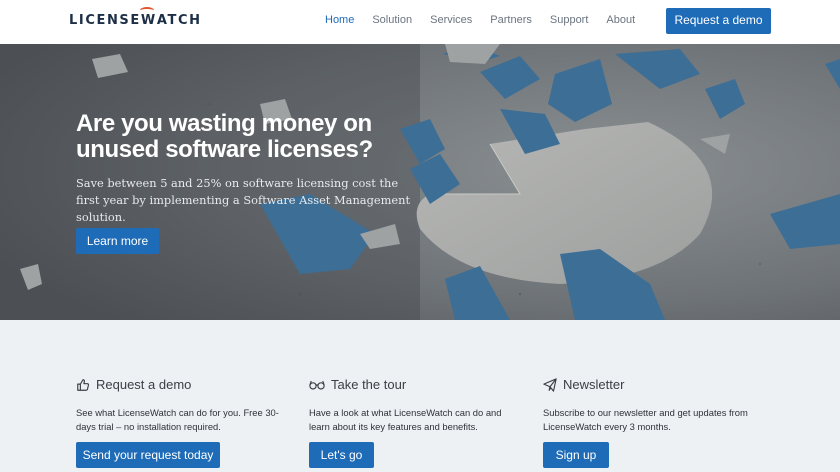  Describe the element at coordinates (511, 20) in the screenshot. I see `nav-partners: Partners` at that location.